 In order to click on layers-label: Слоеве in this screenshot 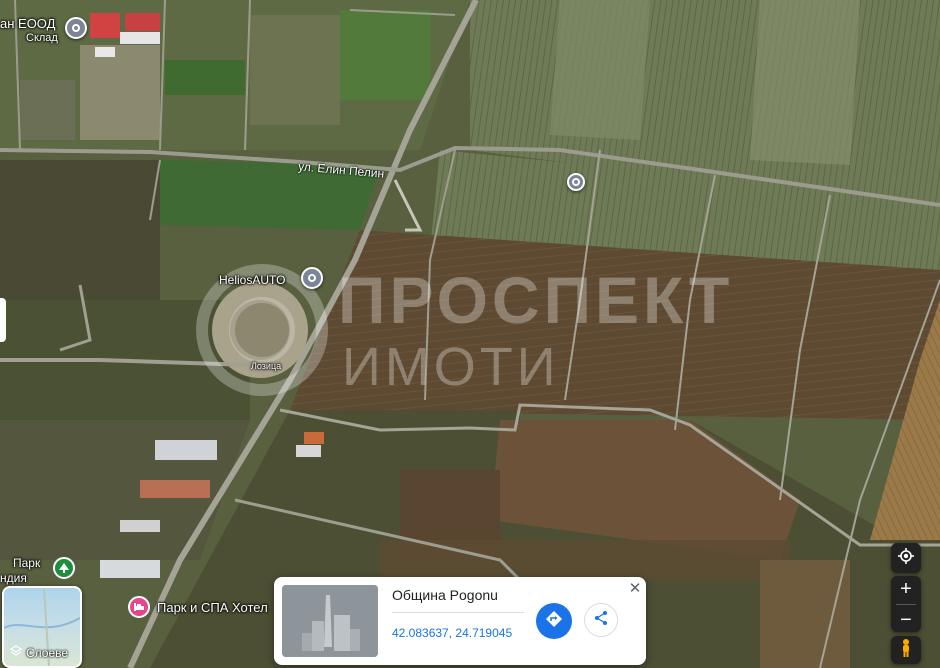, I will do `click(47, 652)`.